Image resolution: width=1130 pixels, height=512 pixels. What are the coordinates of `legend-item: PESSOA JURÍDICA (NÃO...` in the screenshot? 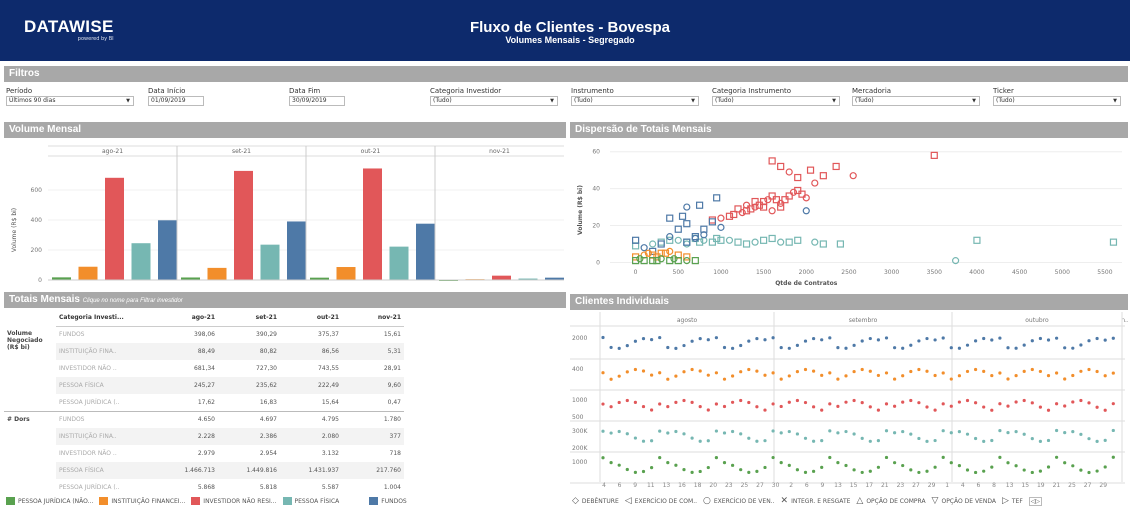 It's located at (49, 501).